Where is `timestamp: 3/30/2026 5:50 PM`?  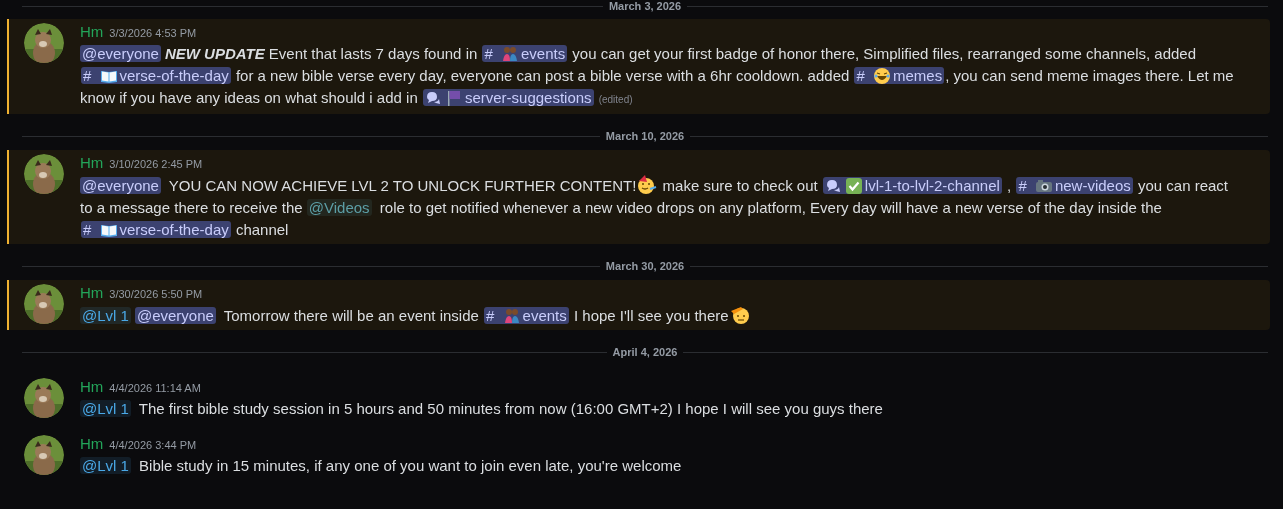 timestamp: 3/30/2026 5:50 PM is located at coordinates (156, 294).